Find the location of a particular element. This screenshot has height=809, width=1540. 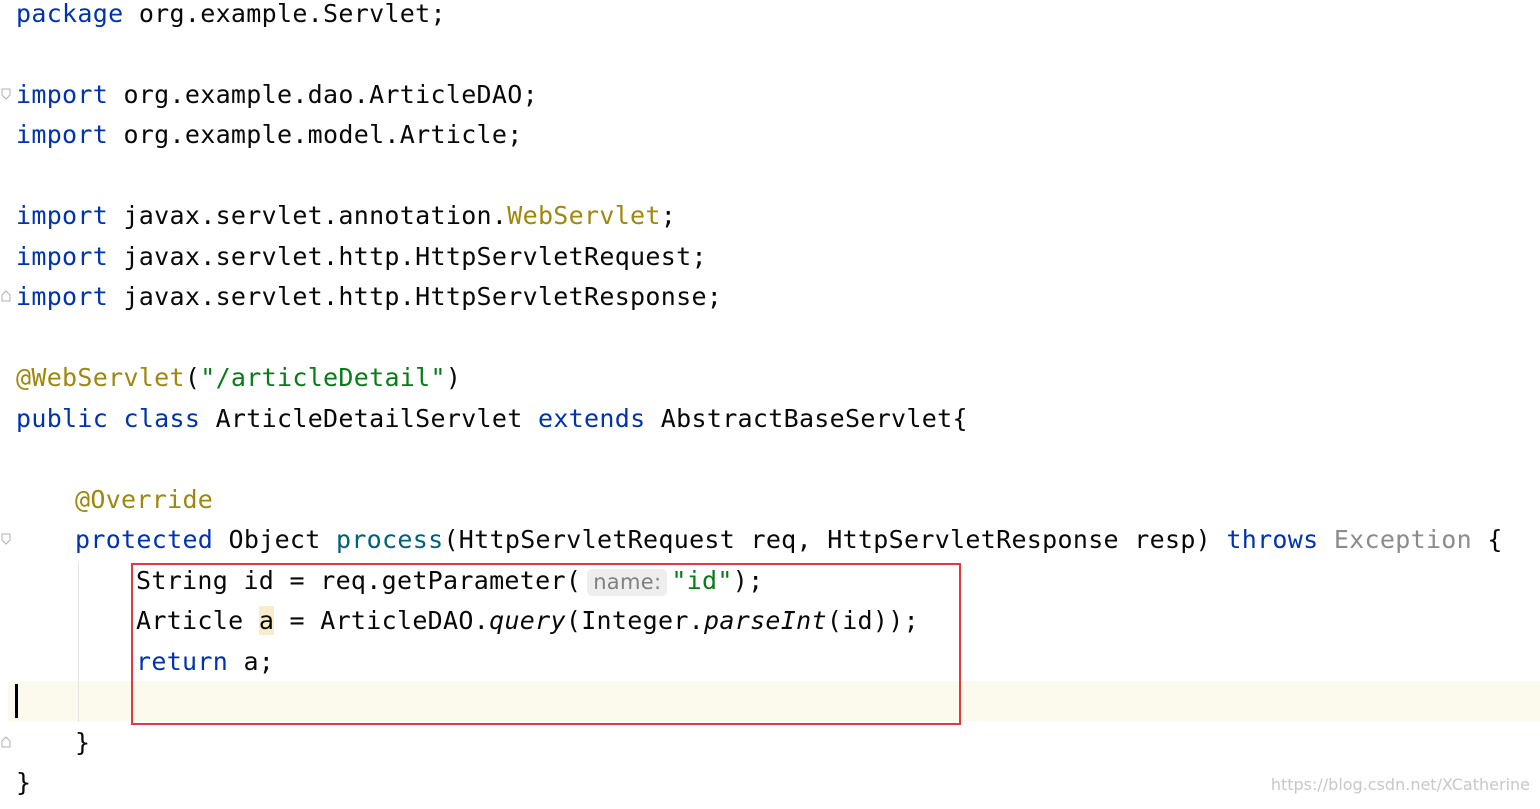

annotation: @Override is located at coordinates (144, 499).